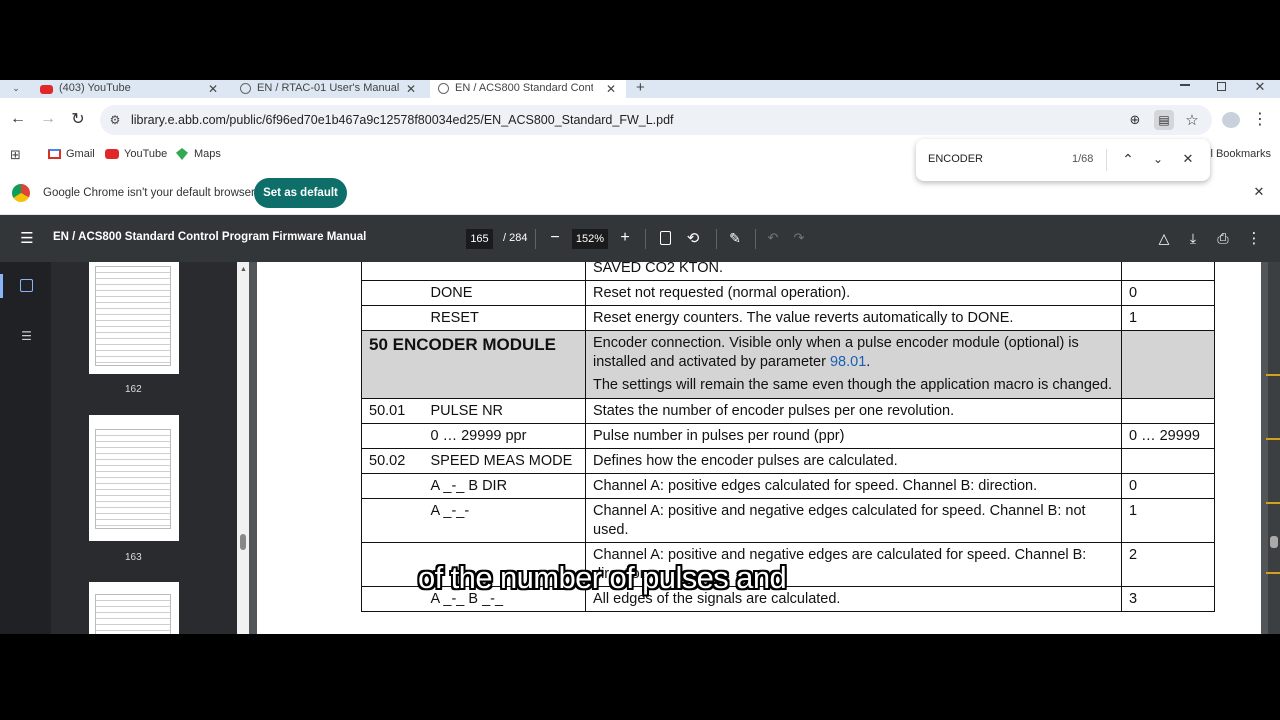 Image resolution: width=1280 pixels, height=720 pixels. Describe the element at coordinates (1164, 120) in the screenshot. I see `find-in-page-icon: ▤` at that location.